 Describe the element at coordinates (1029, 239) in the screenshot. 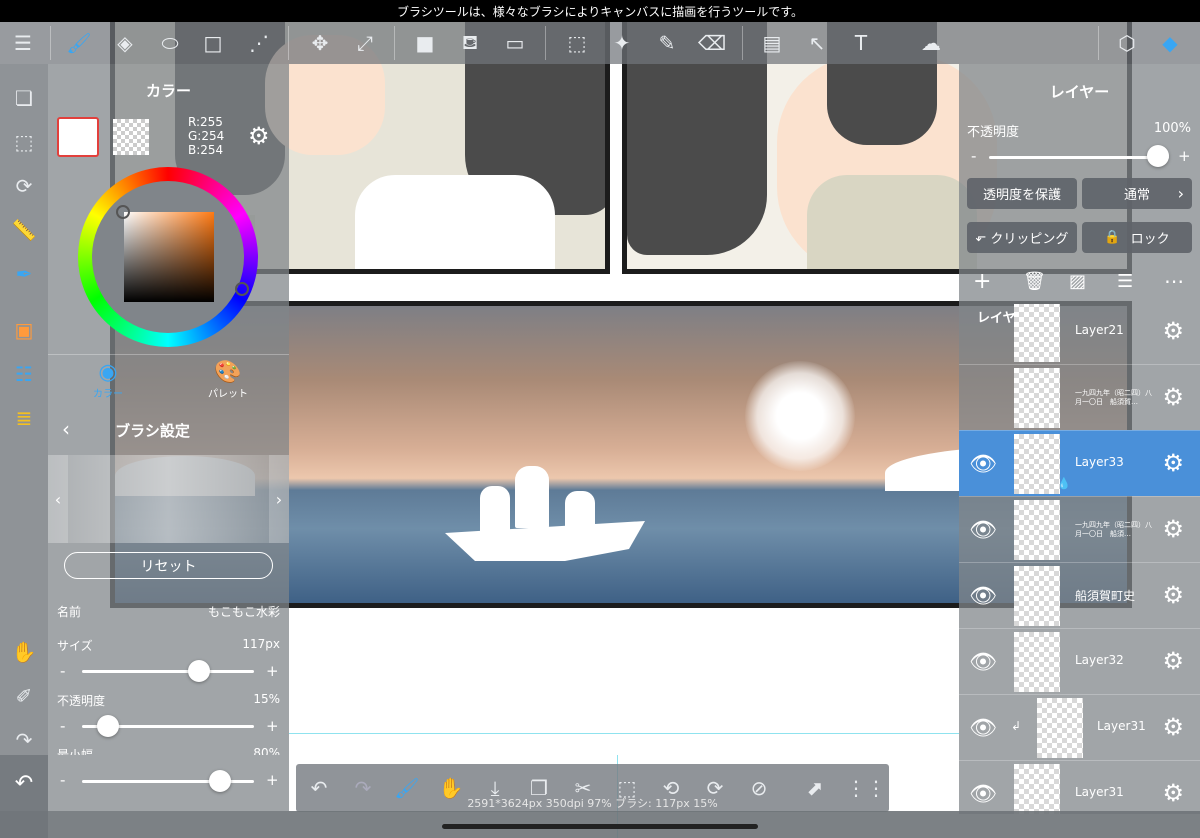

I see `clipping-label: クリッピング` at that location.